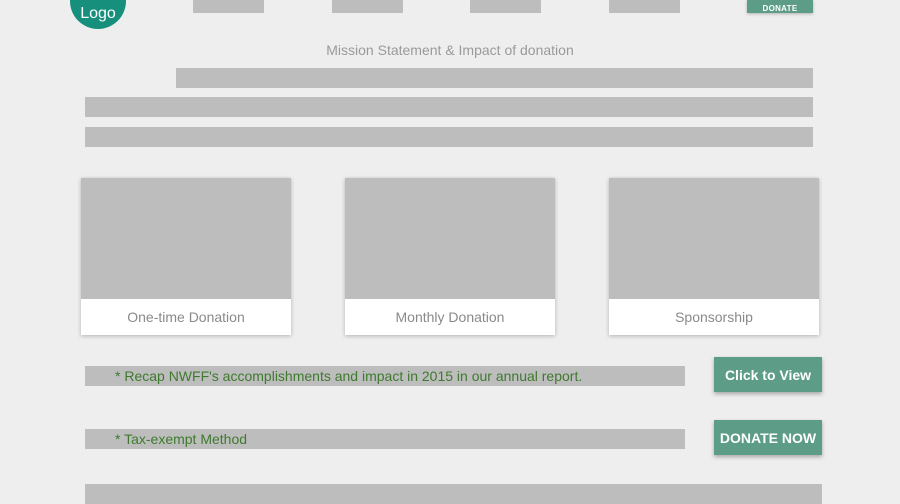 The height and width of the screenshot is (504, 900). I want to click on donate-now-button: DONATE NOW, so click(768, 437).